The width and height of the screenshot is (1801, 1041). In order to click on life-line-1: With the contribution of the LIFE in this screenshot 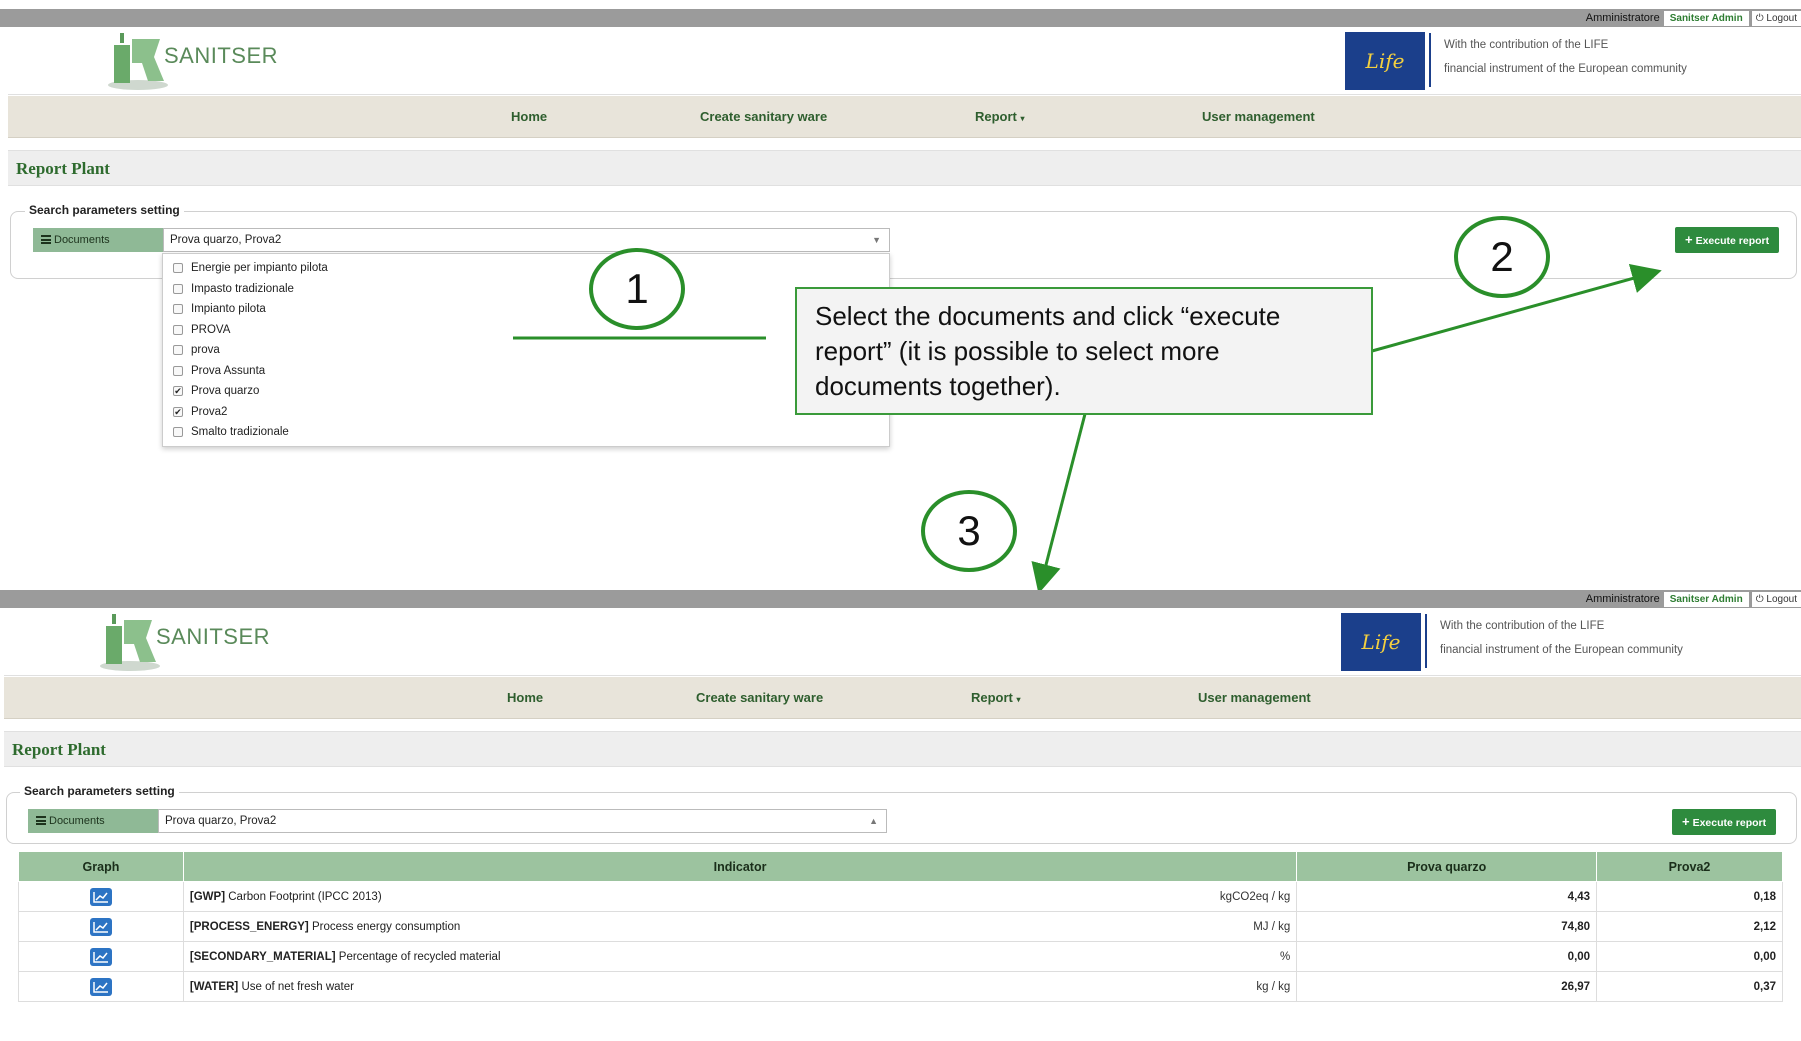, I will do `click(1522, 626)`.